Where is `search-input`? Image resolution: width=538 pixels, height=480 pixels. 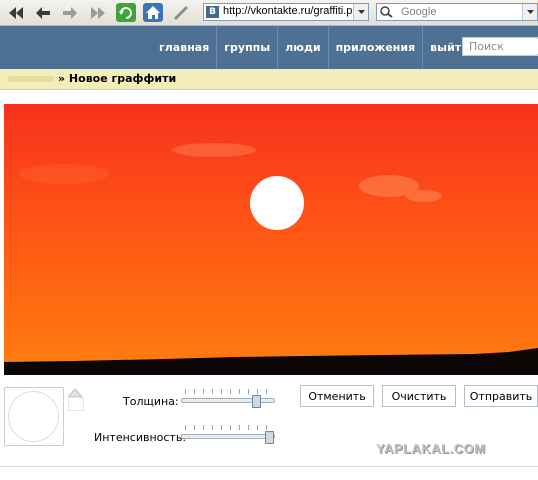 search-input is located at coordinates (503, 46).